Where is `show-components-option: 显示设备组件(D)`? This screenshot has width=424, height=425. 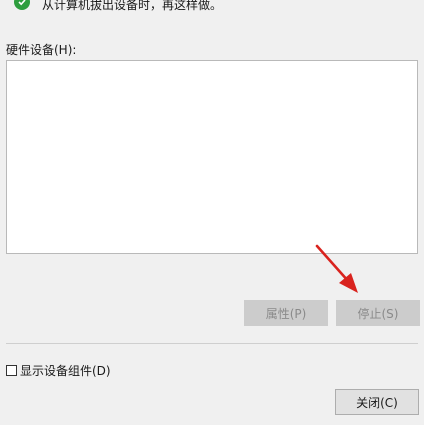
show-components-option: 显示设备组件(D) is located at coordinates (58, 370).